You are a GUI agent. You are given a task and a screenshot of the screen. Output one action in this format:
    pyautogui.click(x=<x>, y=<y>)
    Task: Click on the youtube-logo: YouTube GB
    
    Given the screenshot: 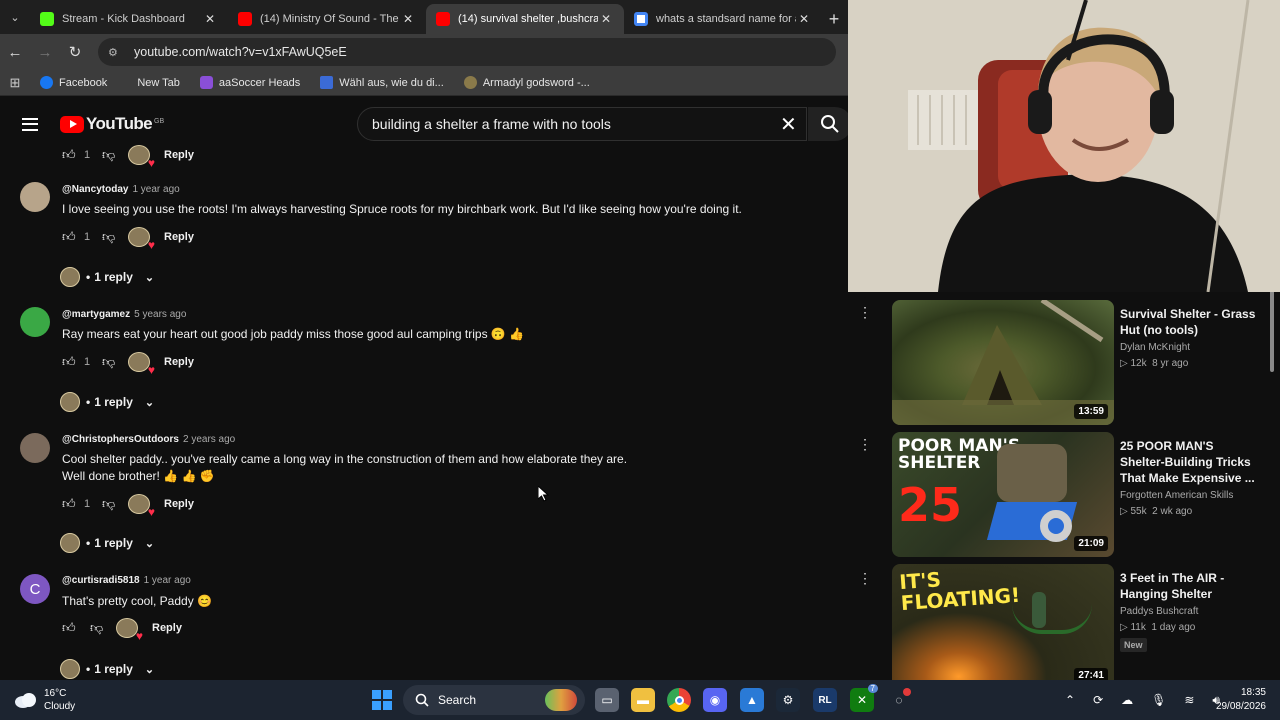 What is the action you would take?
    pyautogui.click(x=112, y=124)
    